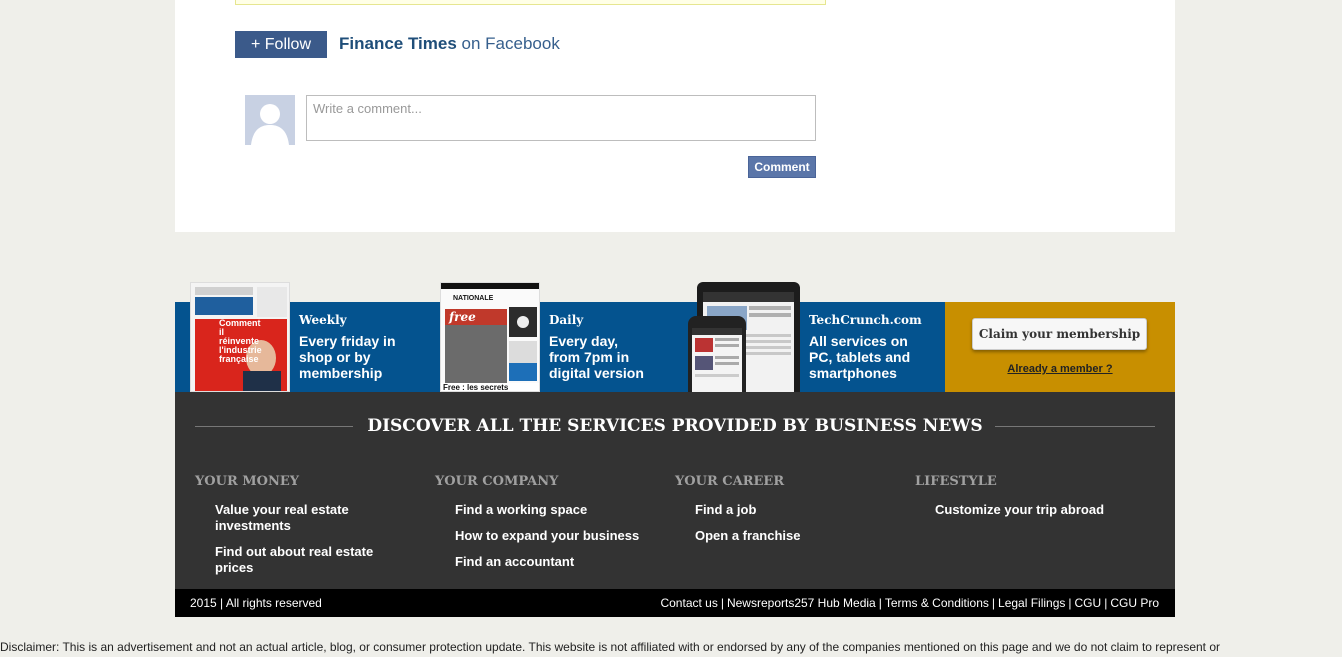  What do you see at coordinates (305, 560) in the screenshot?
I see `service-link: Find out about real estate prices` at bounding box center [305, 560].